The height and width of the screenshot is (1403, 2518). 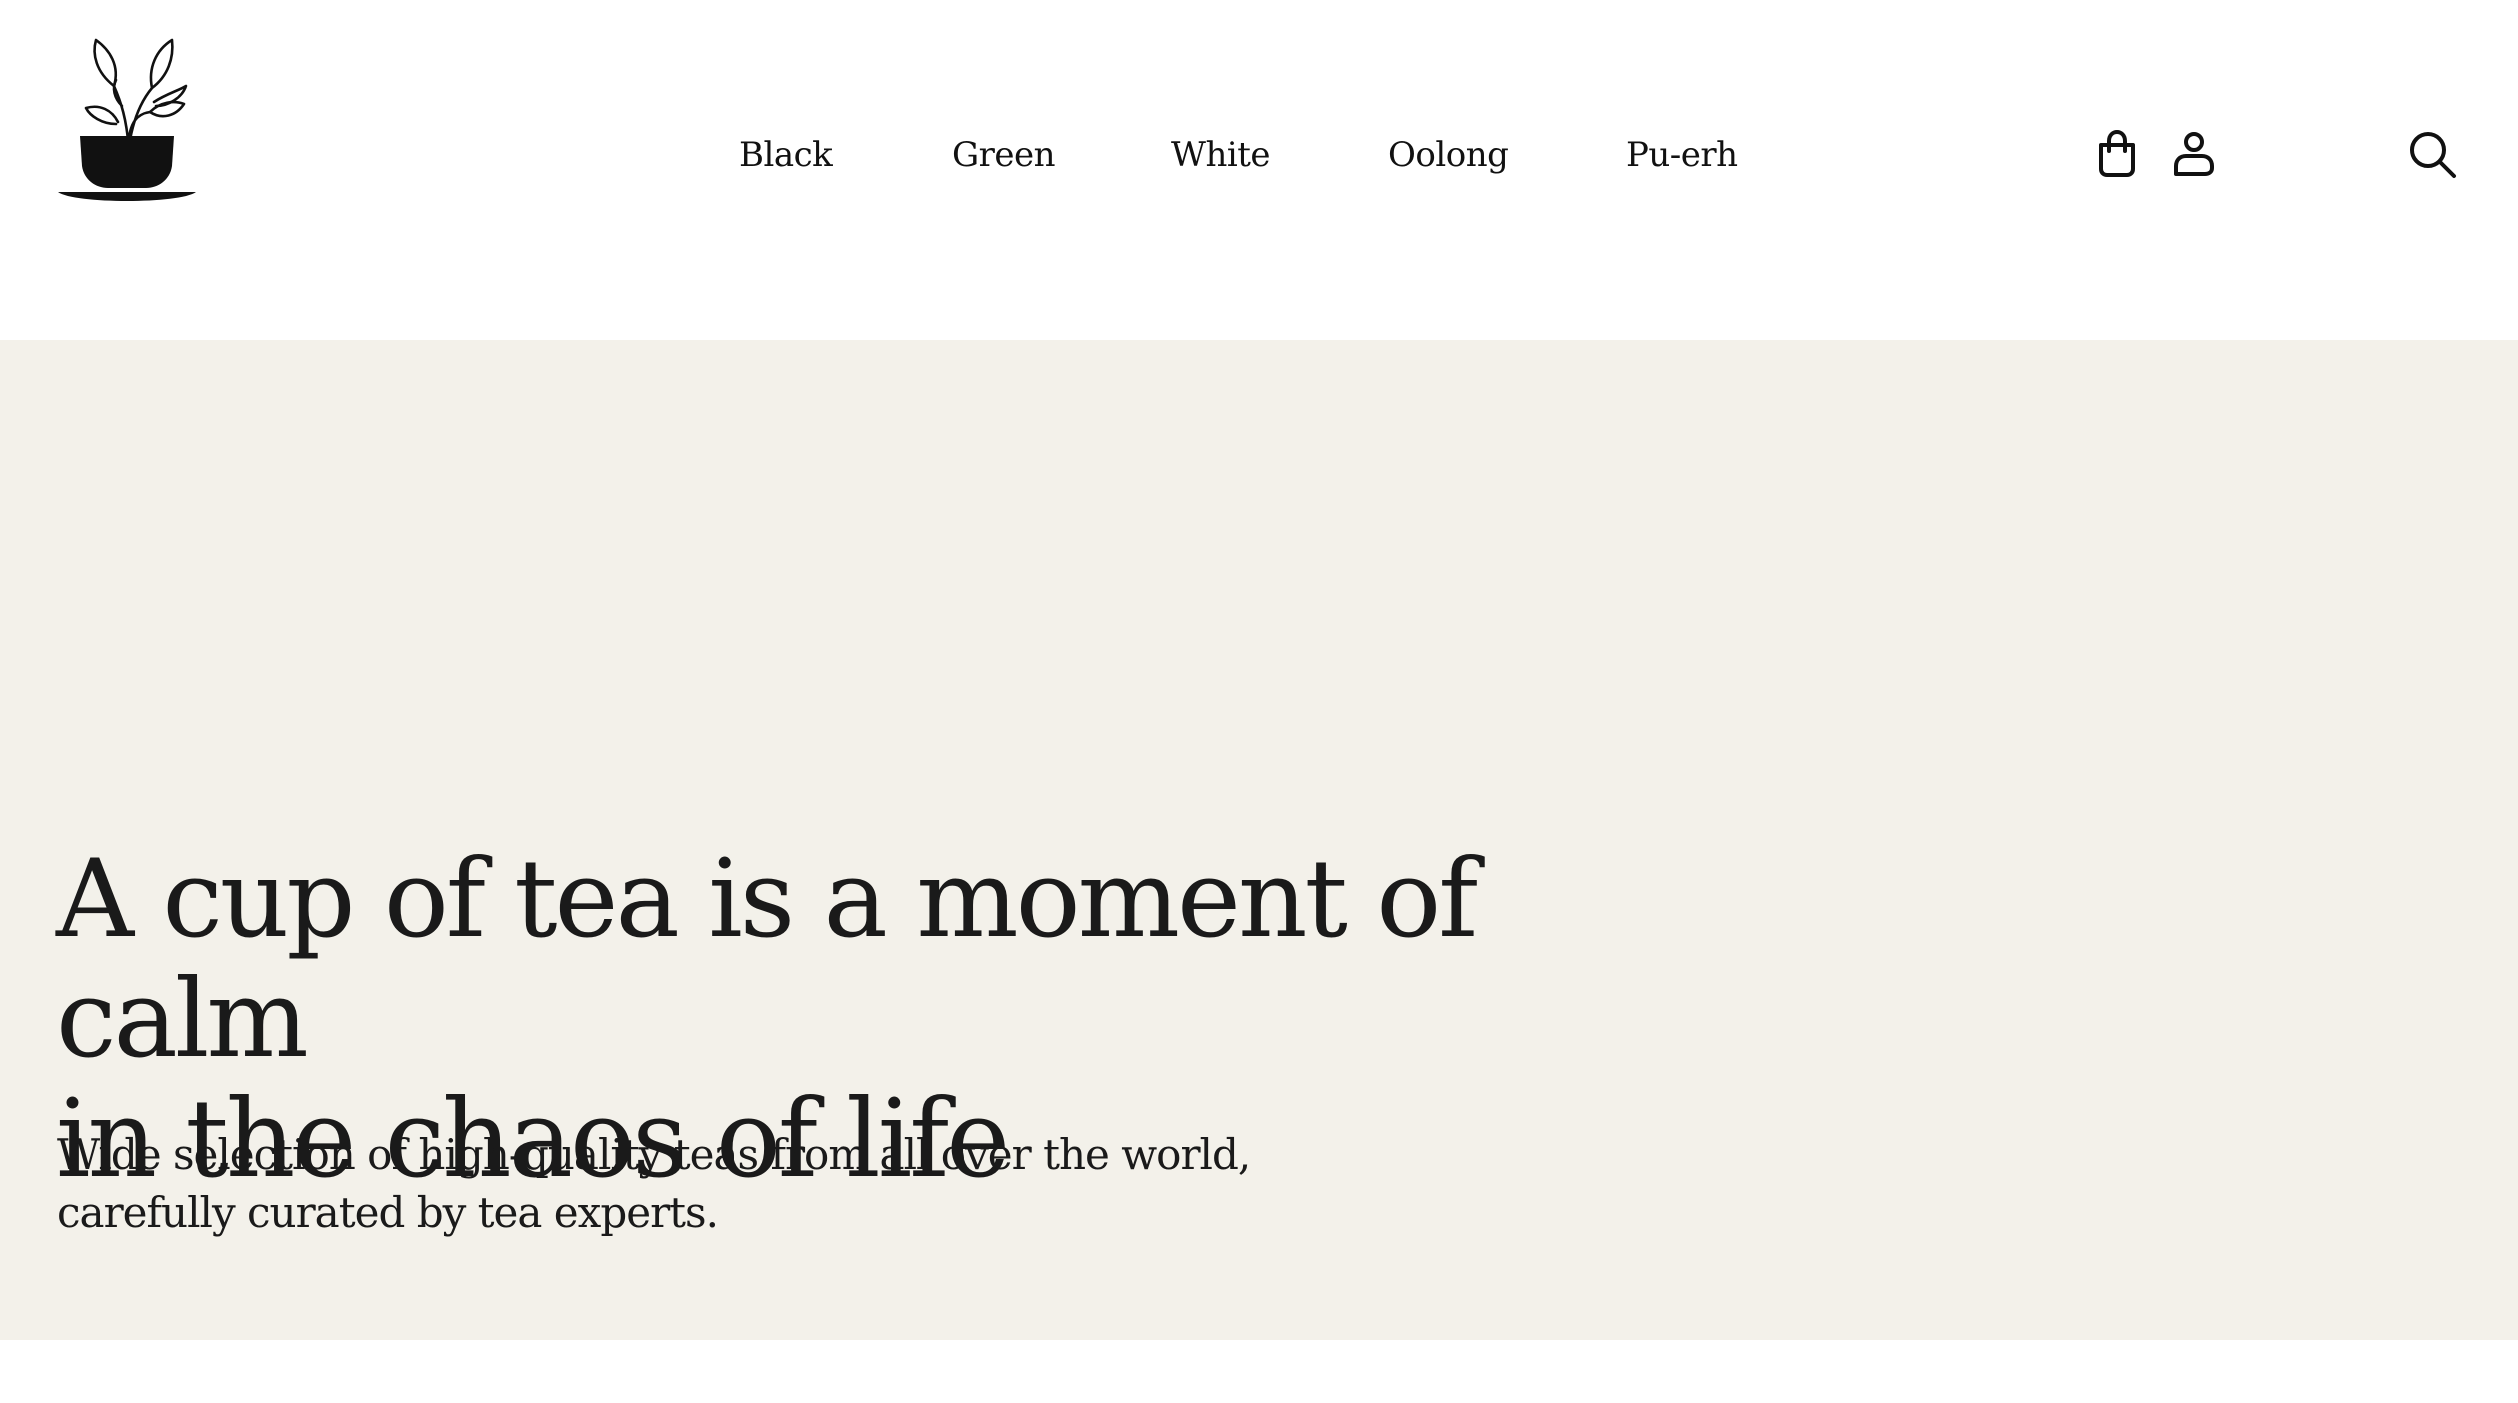 What do you see at coordinates (388, 1212) in the screenshot?
I see `hero-subtitle-line-2: carefully curated by tea experts.` at bounding box center [388, 1212].